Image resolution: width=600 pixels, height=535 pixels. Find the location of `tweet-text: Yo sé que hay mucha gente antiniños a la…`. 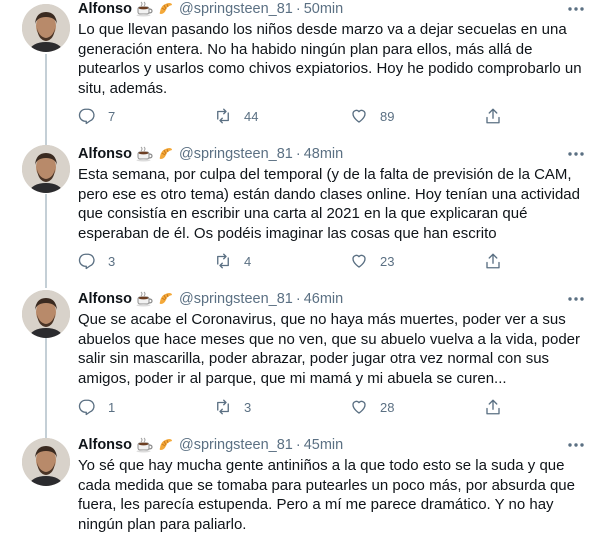

tweet-text: Yo sé que hay mucha gente antiniños a la… is located at coordinates (326, 495).